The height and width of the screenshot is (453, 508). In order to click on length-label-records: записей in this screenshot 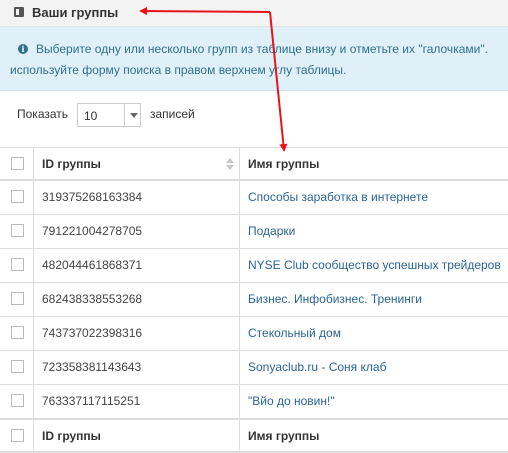, I will do `click(172, 114)`.